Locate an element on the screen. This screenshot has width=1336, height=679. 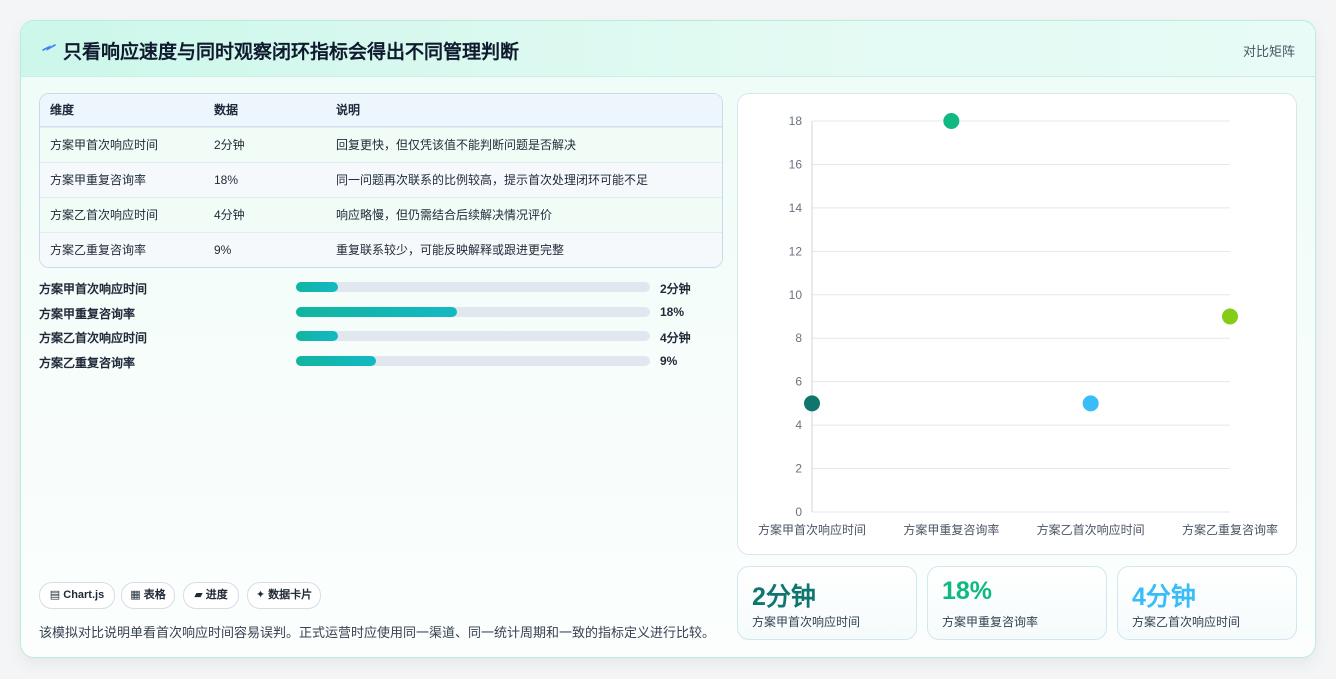
table-cell: 2分钟 is located at coordinates (229, 145).